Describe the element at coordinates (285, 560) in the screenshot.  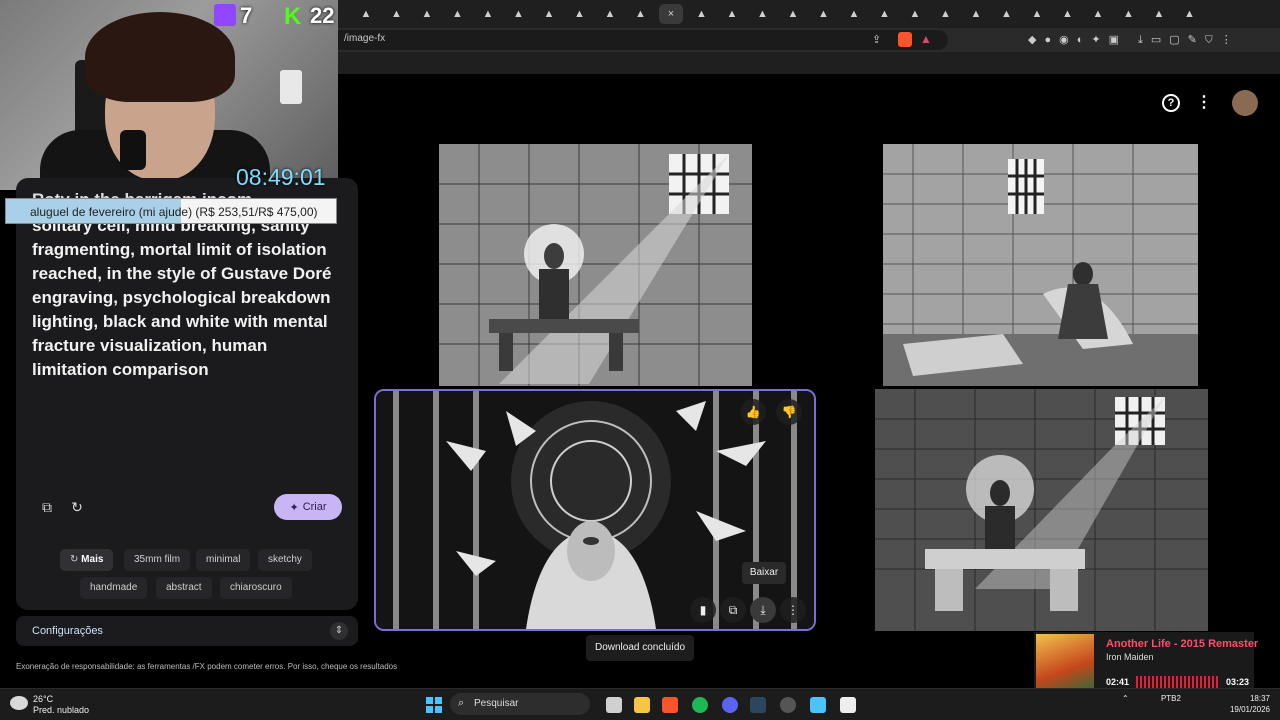
I see `chip-sketchy: sketchy` at that location.